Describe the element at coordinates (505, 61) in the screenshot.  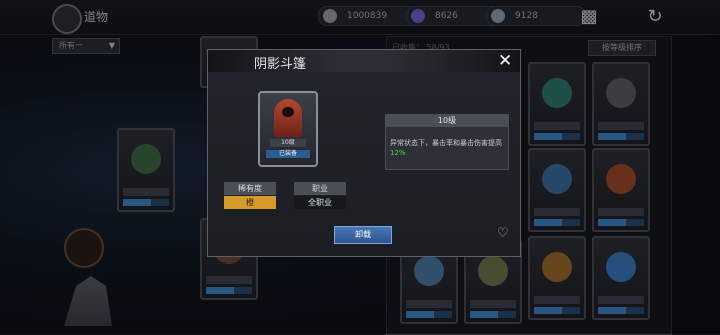
I see `close-button: ✕` at that location.